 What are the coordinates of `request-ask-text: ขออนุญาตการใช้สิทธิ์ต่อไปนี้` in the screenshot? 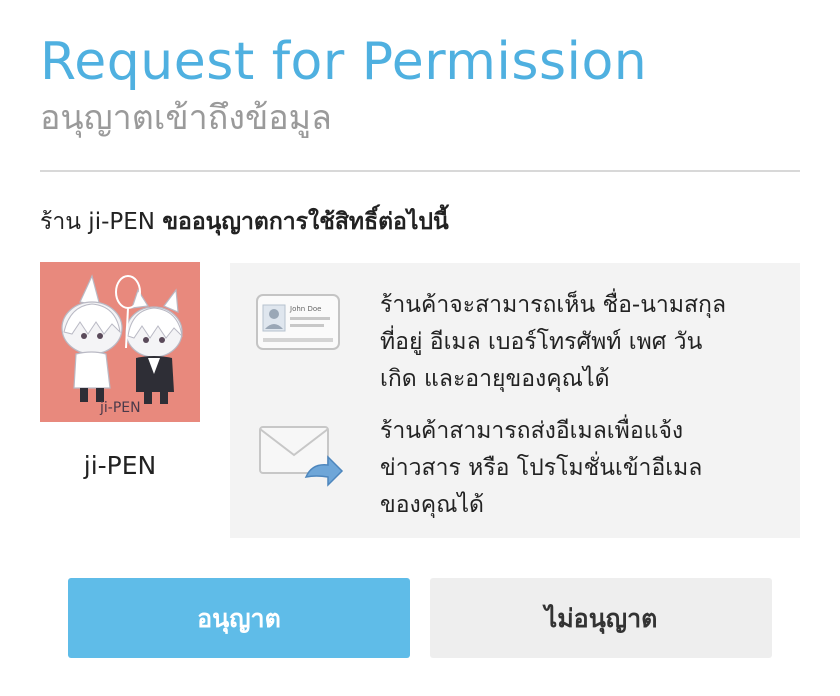 It's located at (305, 222).